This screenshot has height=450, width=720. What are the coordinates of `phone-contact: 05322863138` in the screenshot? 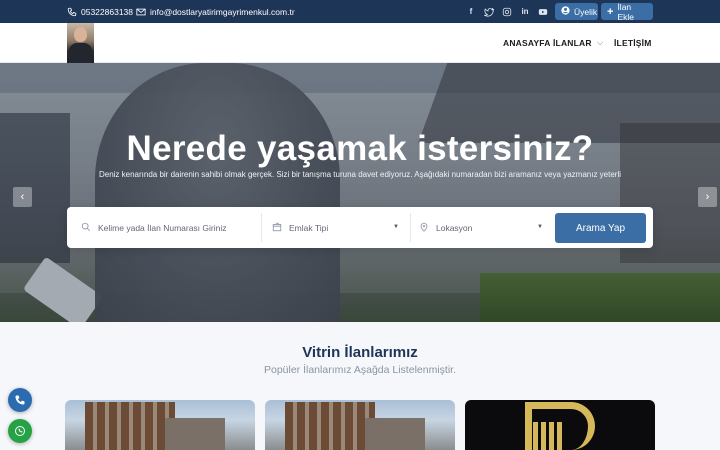 It's located at (100, 11).